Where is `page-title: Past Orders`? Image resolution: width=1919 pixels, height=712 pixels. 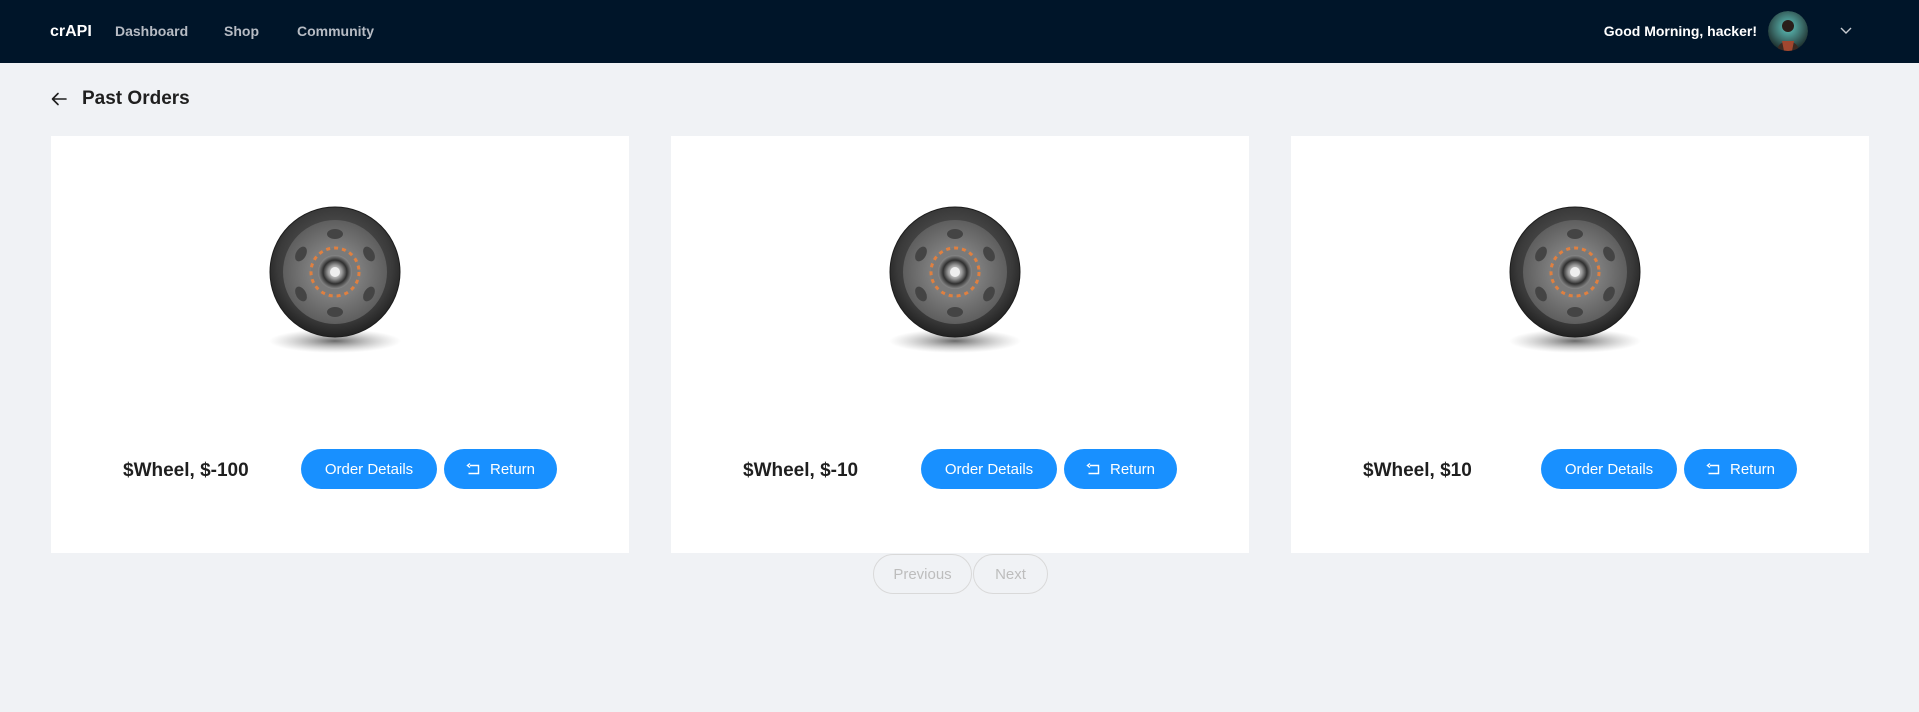
page-title: Past Orders is located at coordinates (136, 98).